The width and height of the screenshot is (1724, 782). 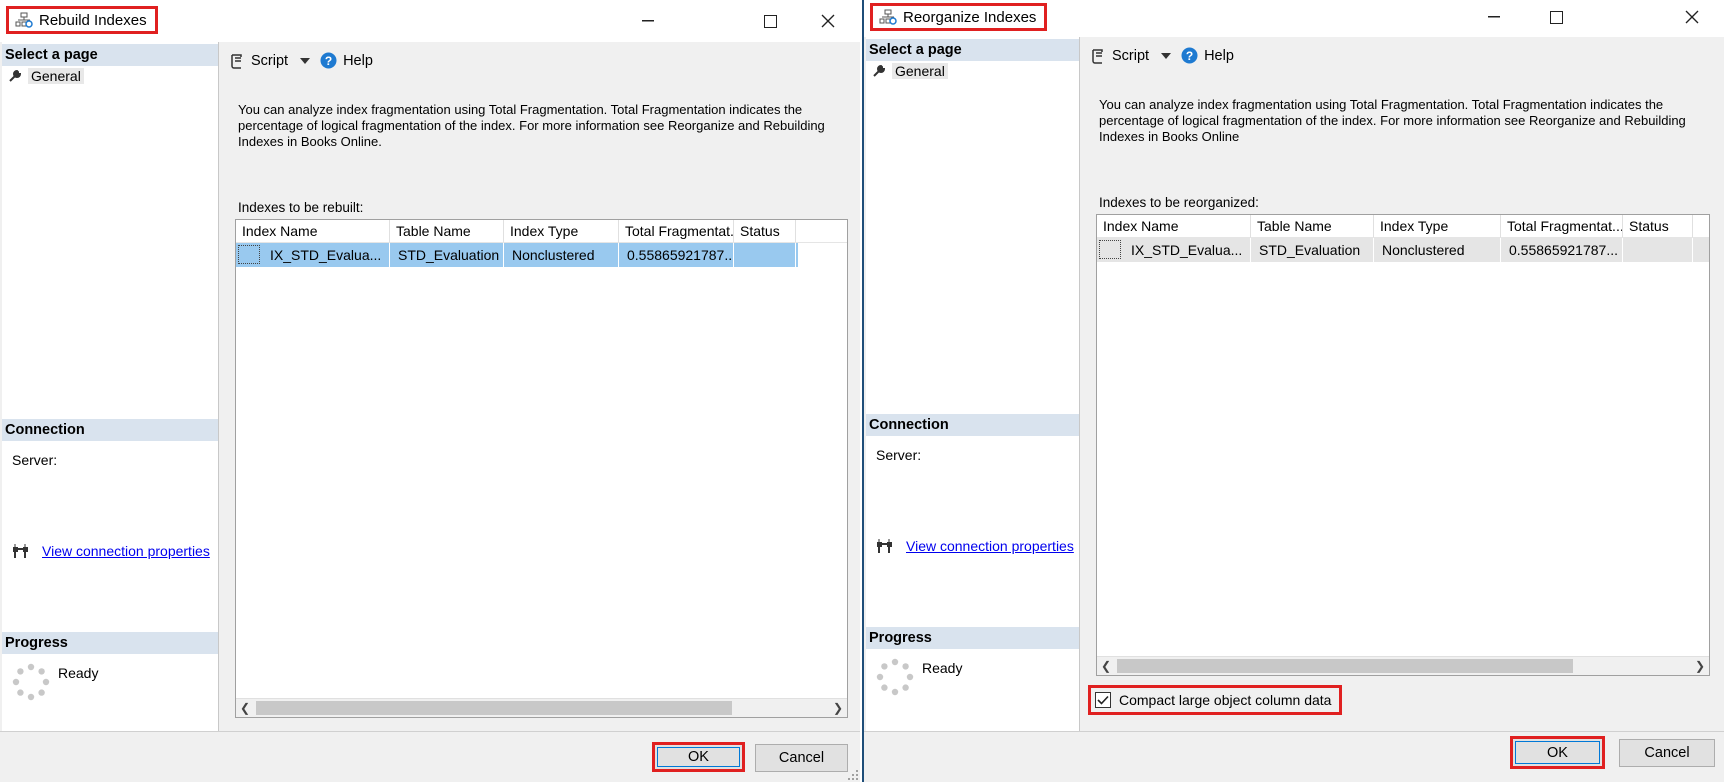 I want to click on ok-label: OK, so click(x=698, y=757).